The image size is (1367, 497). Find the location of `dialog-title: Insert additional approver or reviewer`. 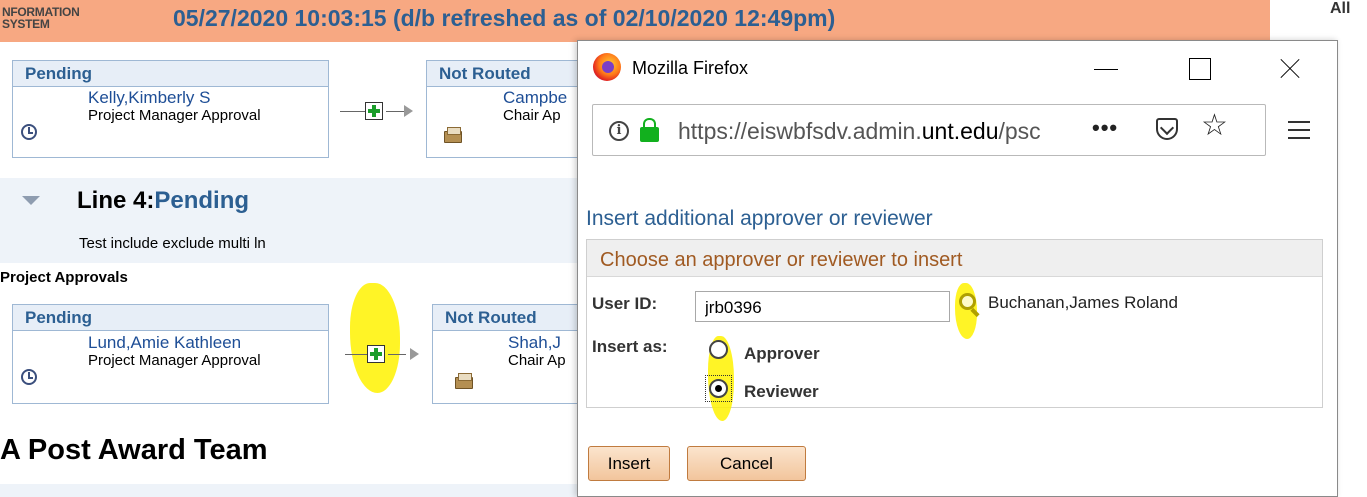

dialog-title: Insert additional approver or reviewer is located at coordinates (759, 218).